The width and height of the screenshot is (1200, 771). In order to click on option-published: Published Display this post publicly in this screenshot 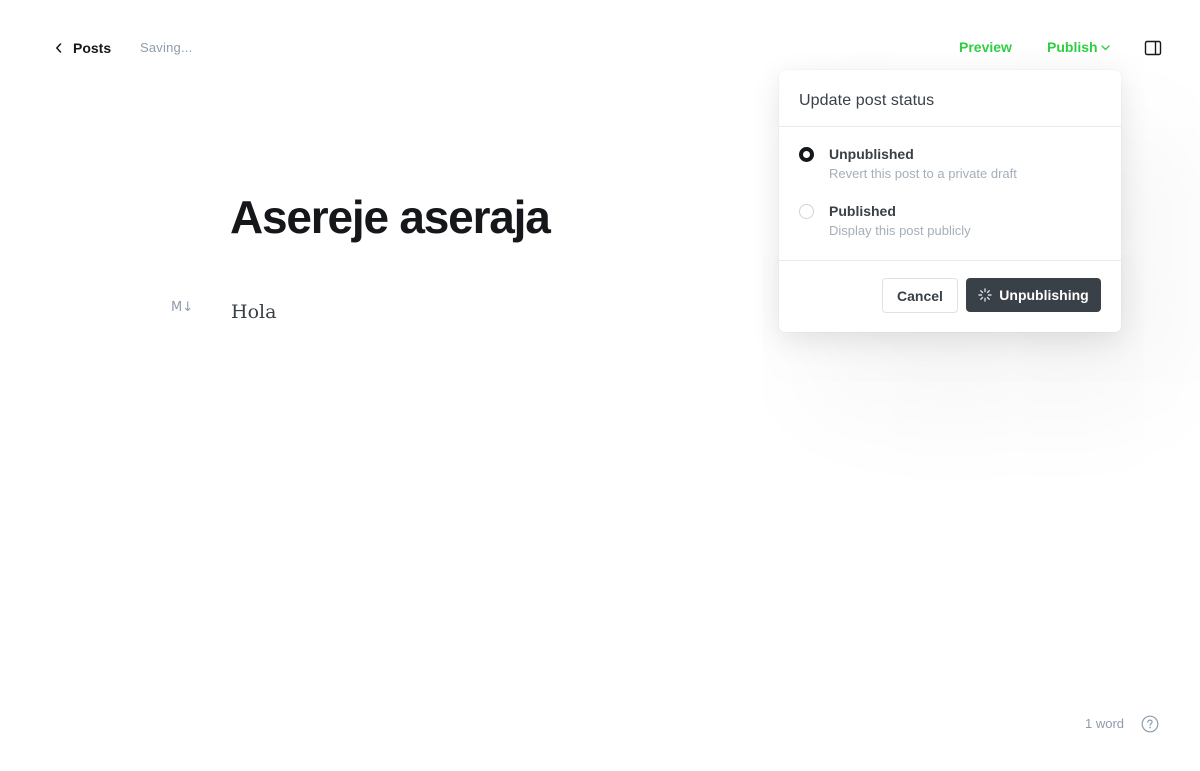, I will do `click(950, 231)`.